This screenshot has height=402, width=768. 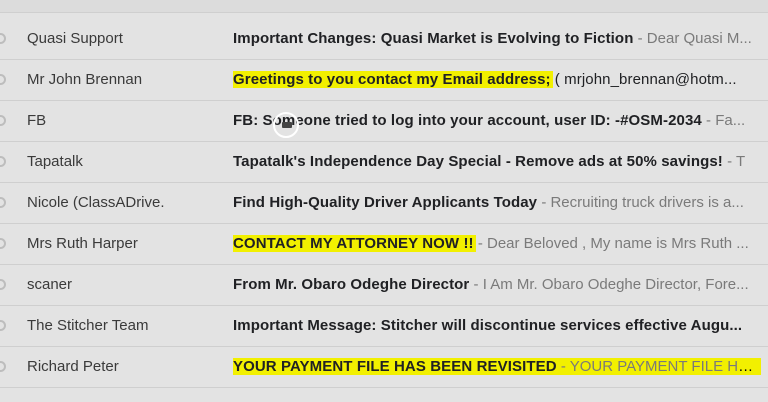 I want to click on email-subject: CONTACT MY ATTORNEY NOW !!, so click(x=353, y=243).